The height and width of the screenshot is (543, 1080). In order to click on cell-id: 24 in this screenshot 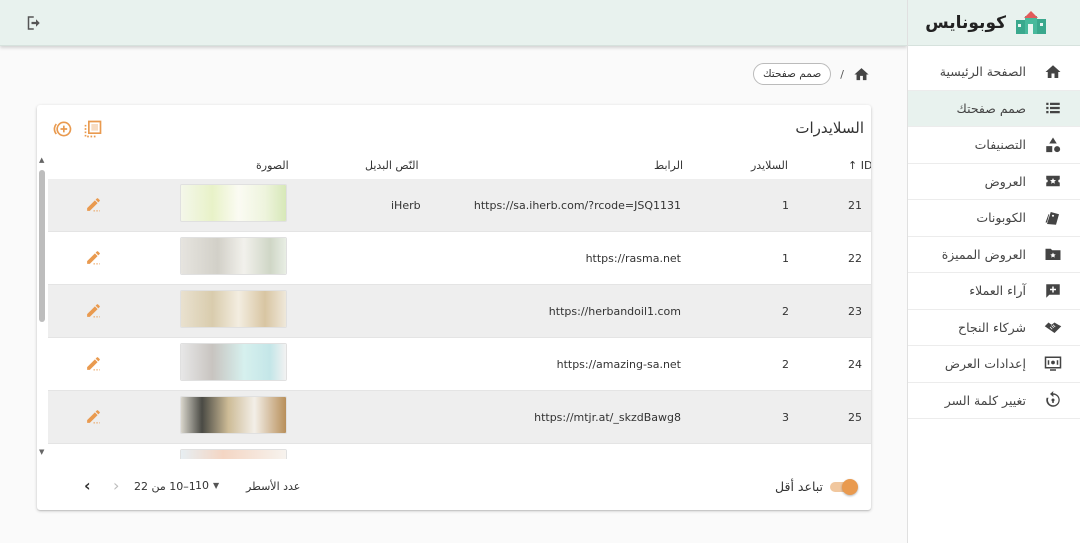, I will do `click(855, 364)`.